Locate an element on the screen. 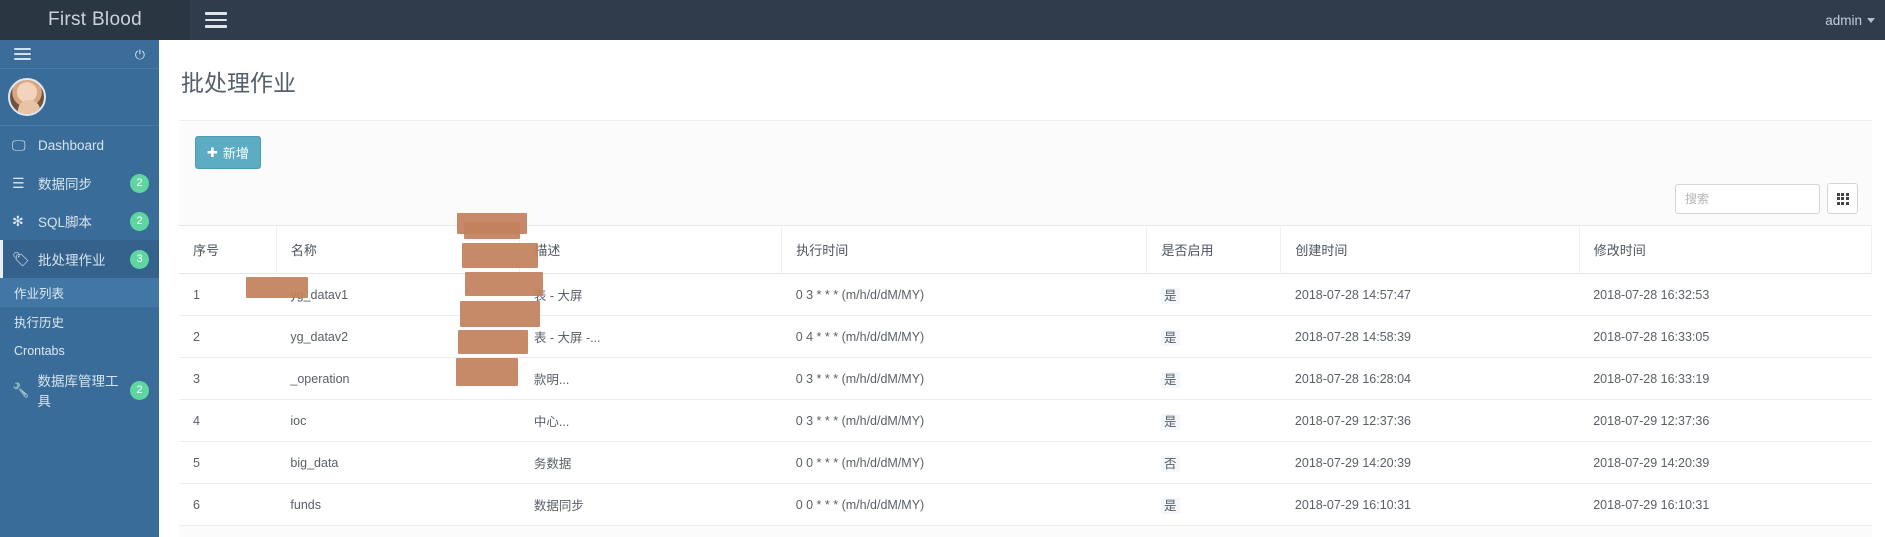  table-tools is located at coordinates (1025, 198).